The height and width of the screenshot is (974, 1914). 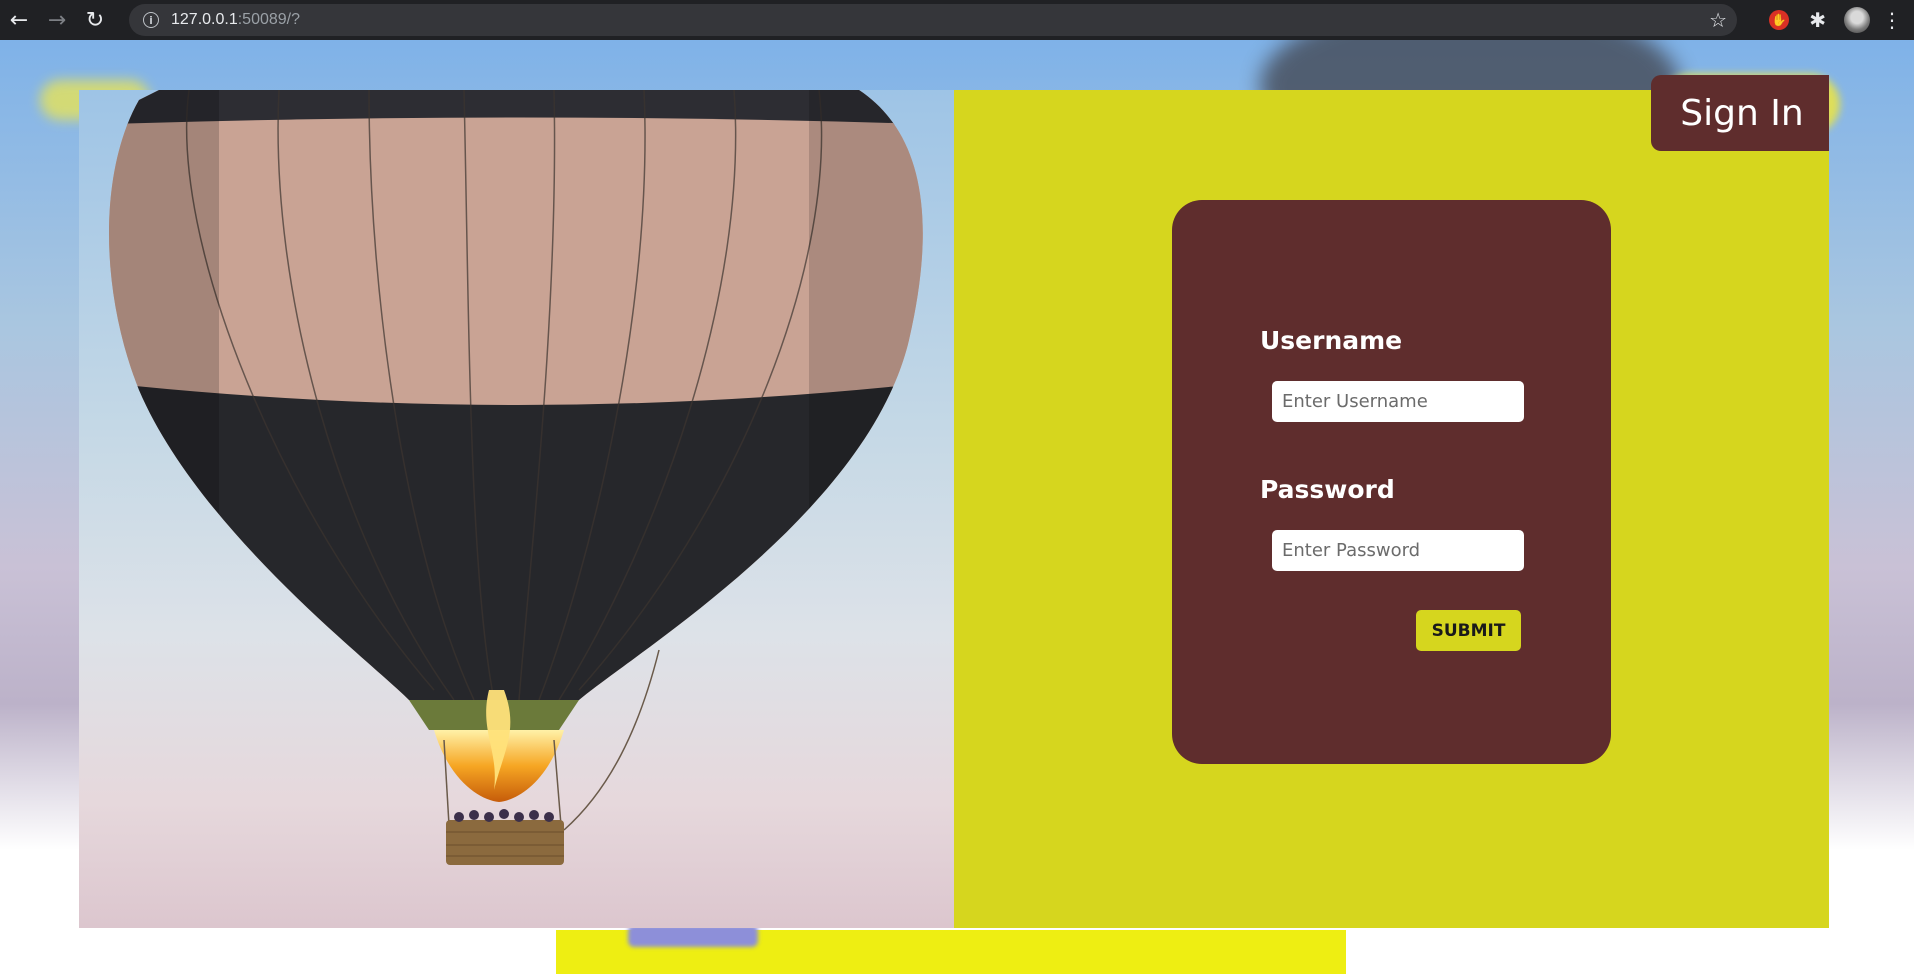 I want to click on stop-hand-icon: ✋, so click(x=1779, y=20).